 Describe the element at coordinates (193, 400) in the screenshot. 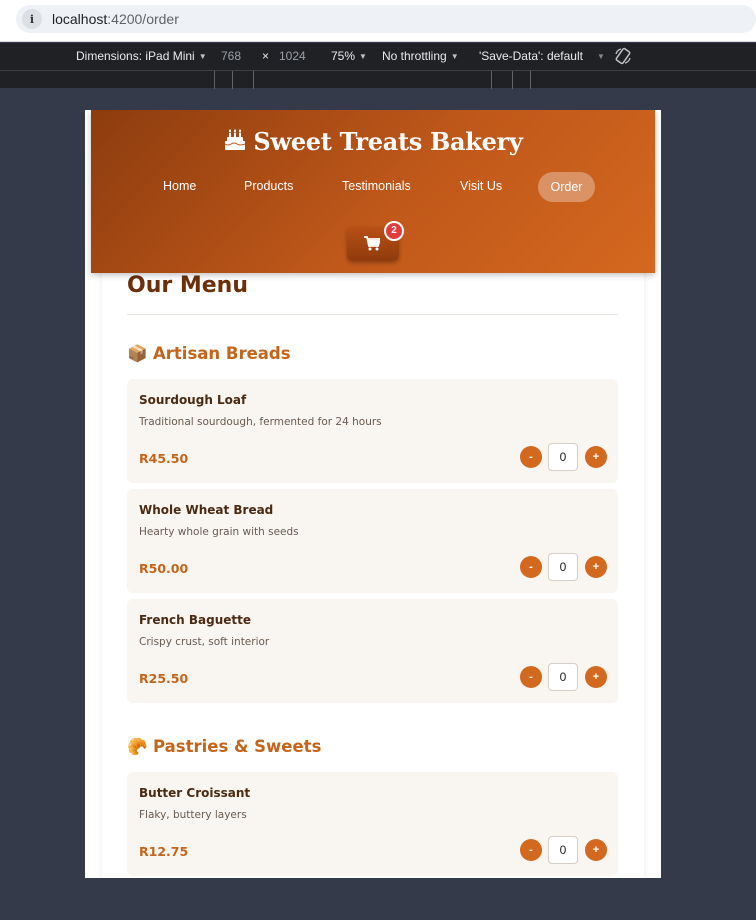

I see `product-name: Sourdough Loaf` at that location.